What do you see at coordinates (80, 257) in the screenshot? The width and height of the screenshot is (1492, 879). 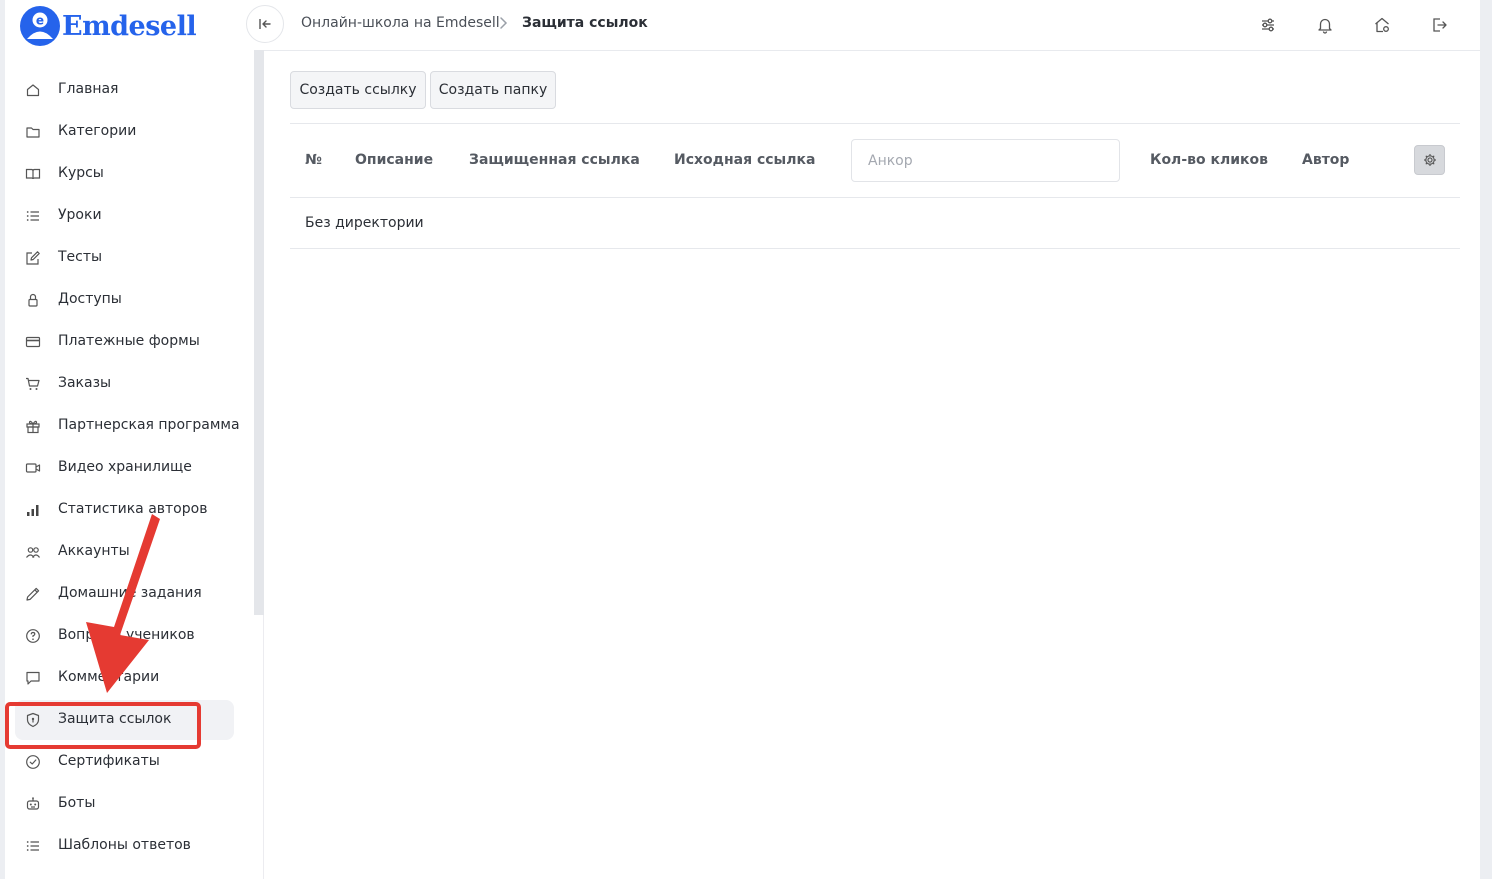 I see `sidebar-item-label: Тесты` at bounding box center [80, 257].